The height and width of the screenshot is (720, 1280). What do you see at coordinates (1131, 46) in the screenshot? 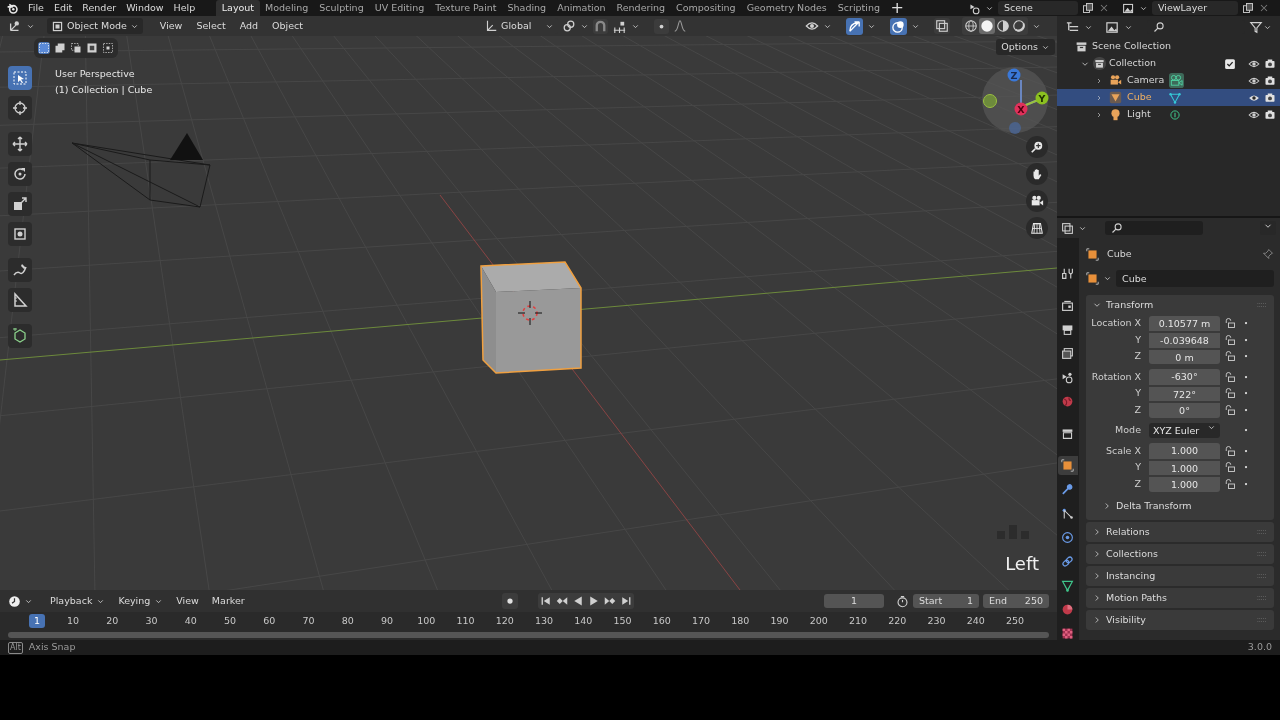
I see `outliner-item: Scene Collection` at bounding box center [1131, 46].